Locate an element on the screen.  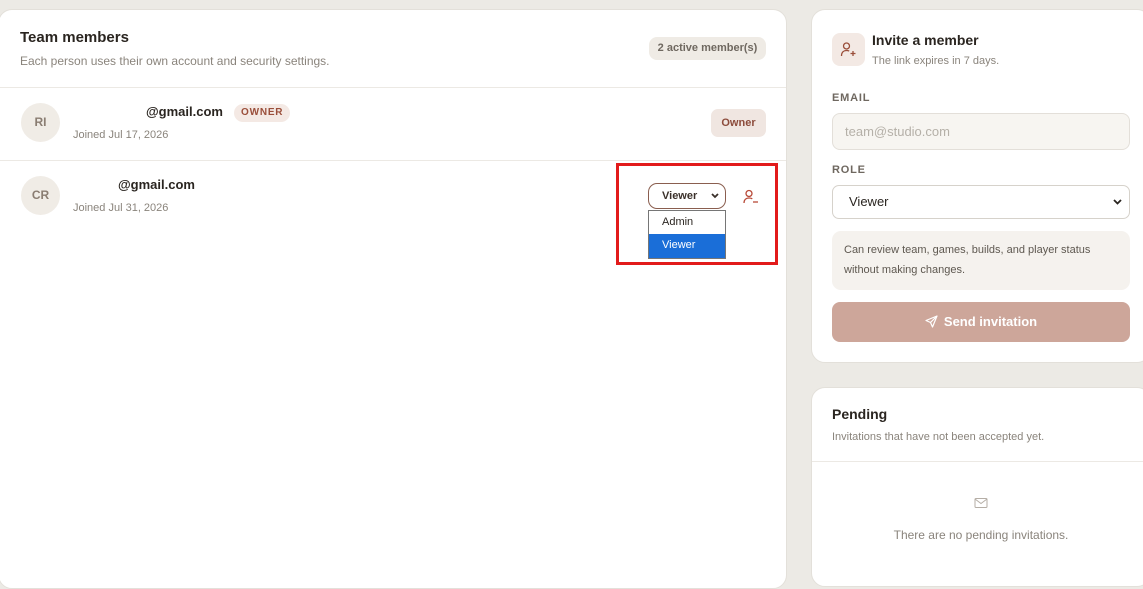
invite-role-value: Viewer is located at coordinates (869, 201).